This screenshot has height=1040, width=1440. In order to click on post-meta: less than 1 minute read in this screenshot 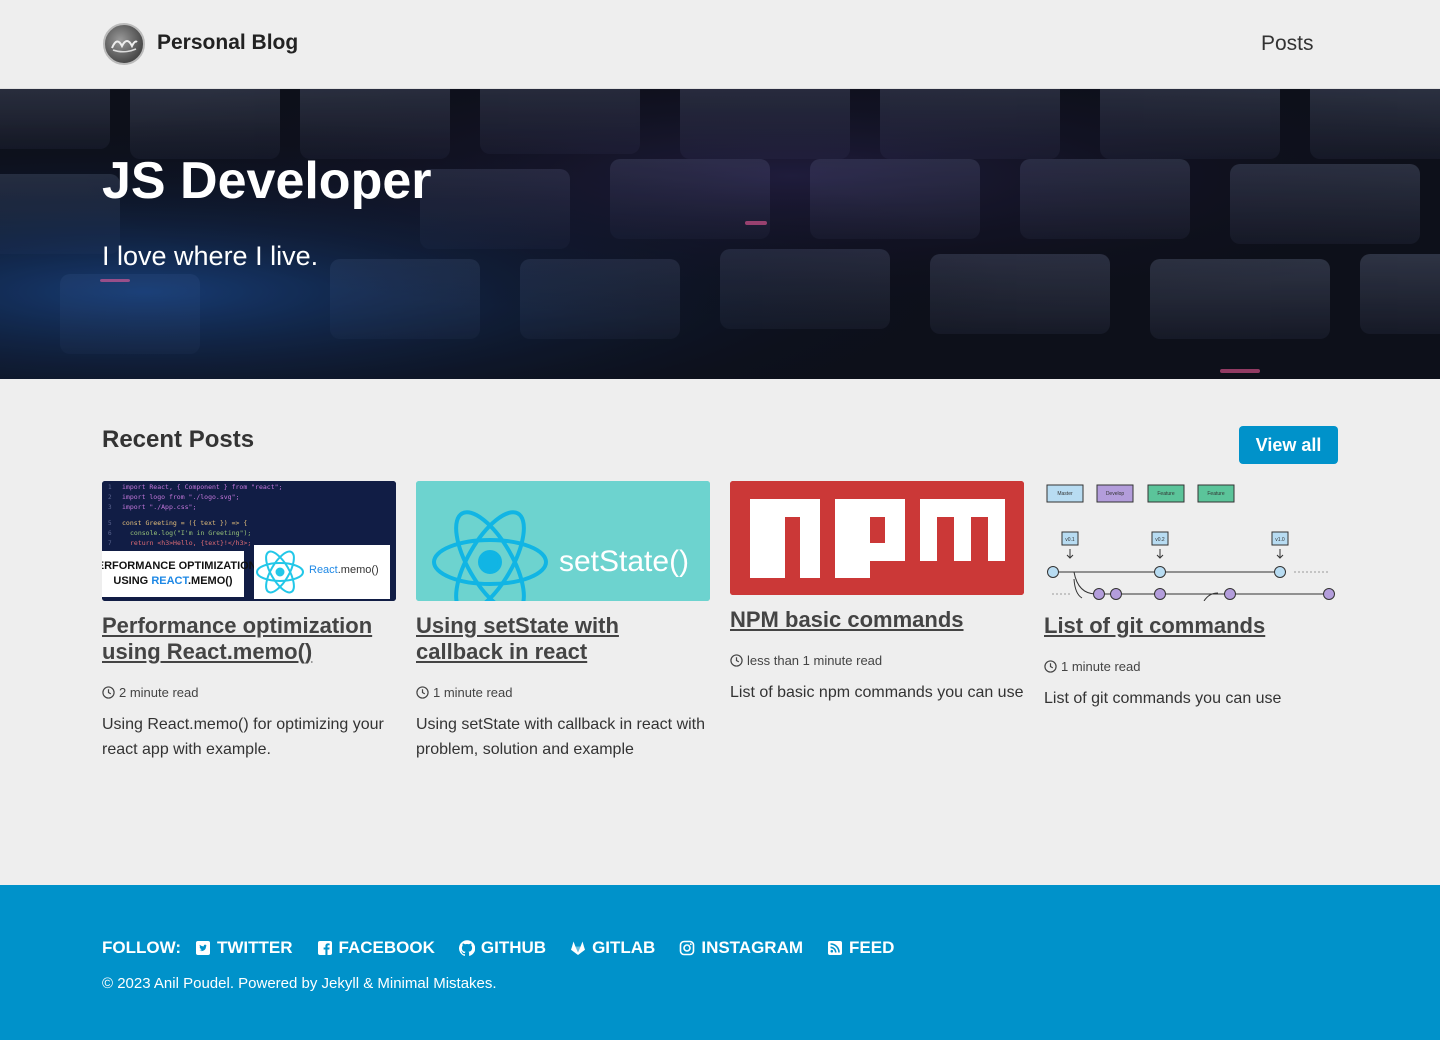, I will do `click(877, 660)`.